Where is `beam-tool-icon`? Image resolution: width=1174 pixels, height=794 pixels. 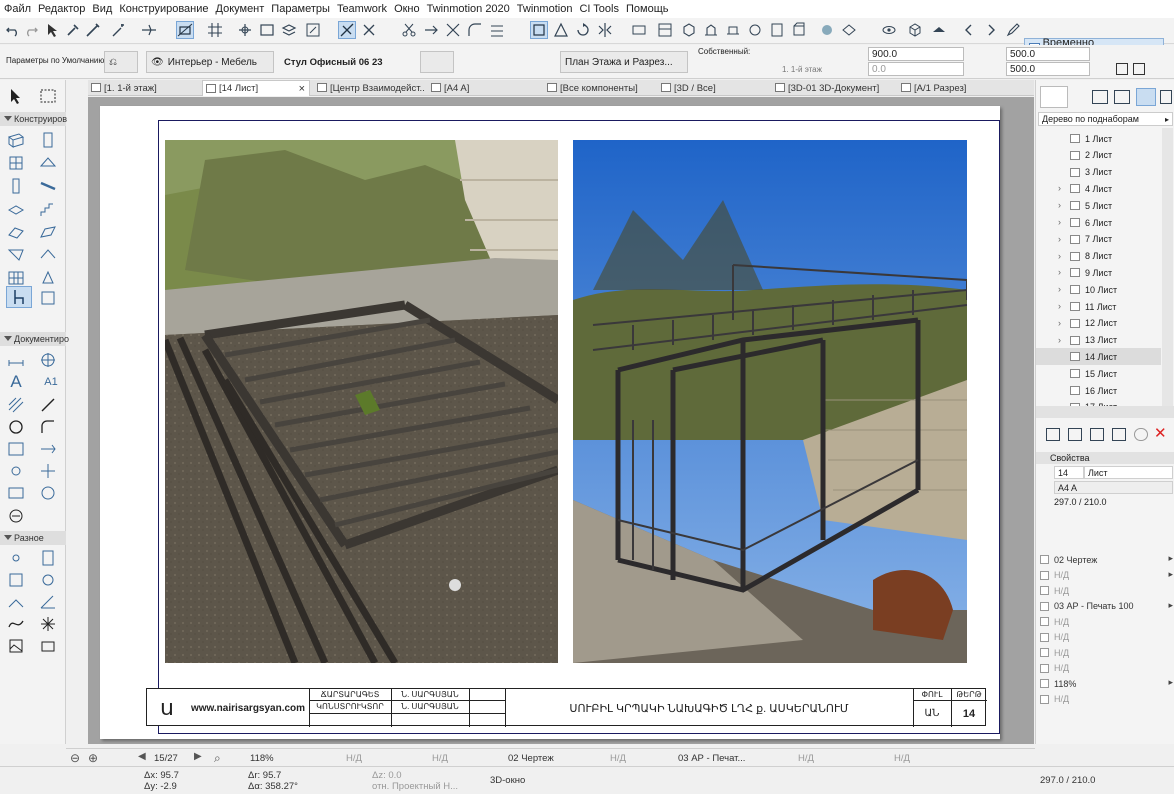 beam-tool-icon is located at coordinates (48, 186).